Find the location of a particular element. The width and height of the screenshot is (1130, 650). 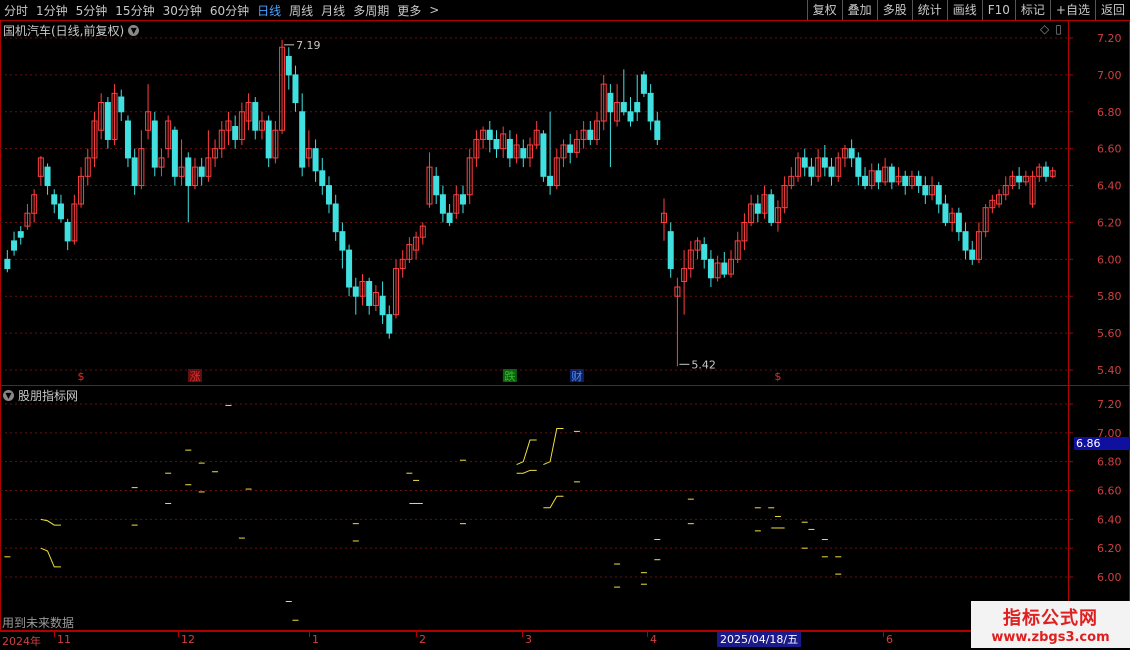

price-tick-label: 6.40 is located at coordinates (1109, 186).